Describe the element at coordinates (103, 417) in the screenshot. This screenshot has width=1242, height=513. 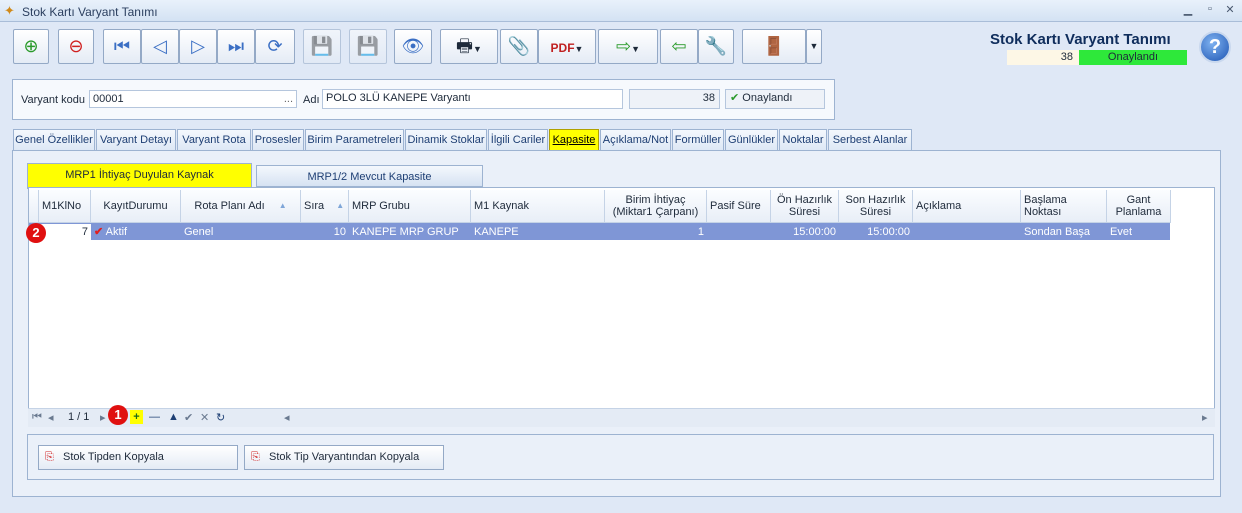
I see `next-page-icon: ▸` at that location.